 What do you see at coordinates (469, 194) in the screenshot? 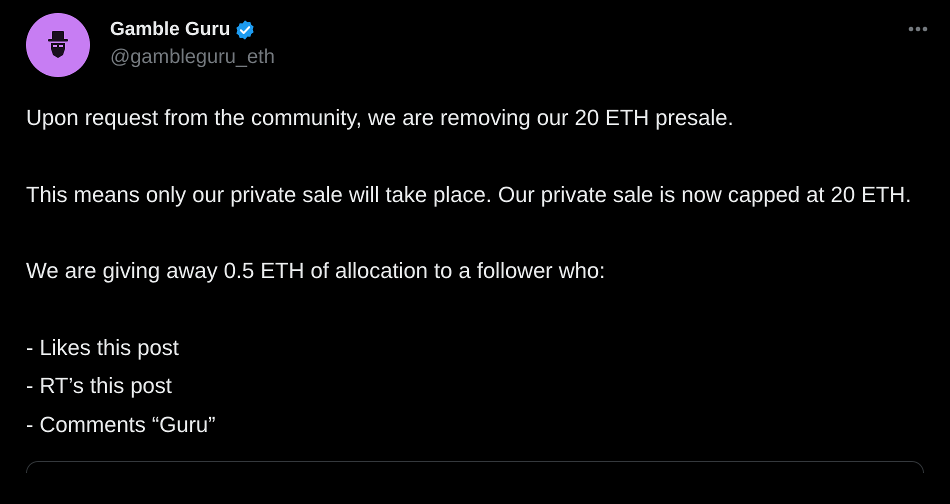
I see `post-text: This means only our private sale will take place. Our private sale is now capped at 20 ETH.` at bounding box center [469, 194].